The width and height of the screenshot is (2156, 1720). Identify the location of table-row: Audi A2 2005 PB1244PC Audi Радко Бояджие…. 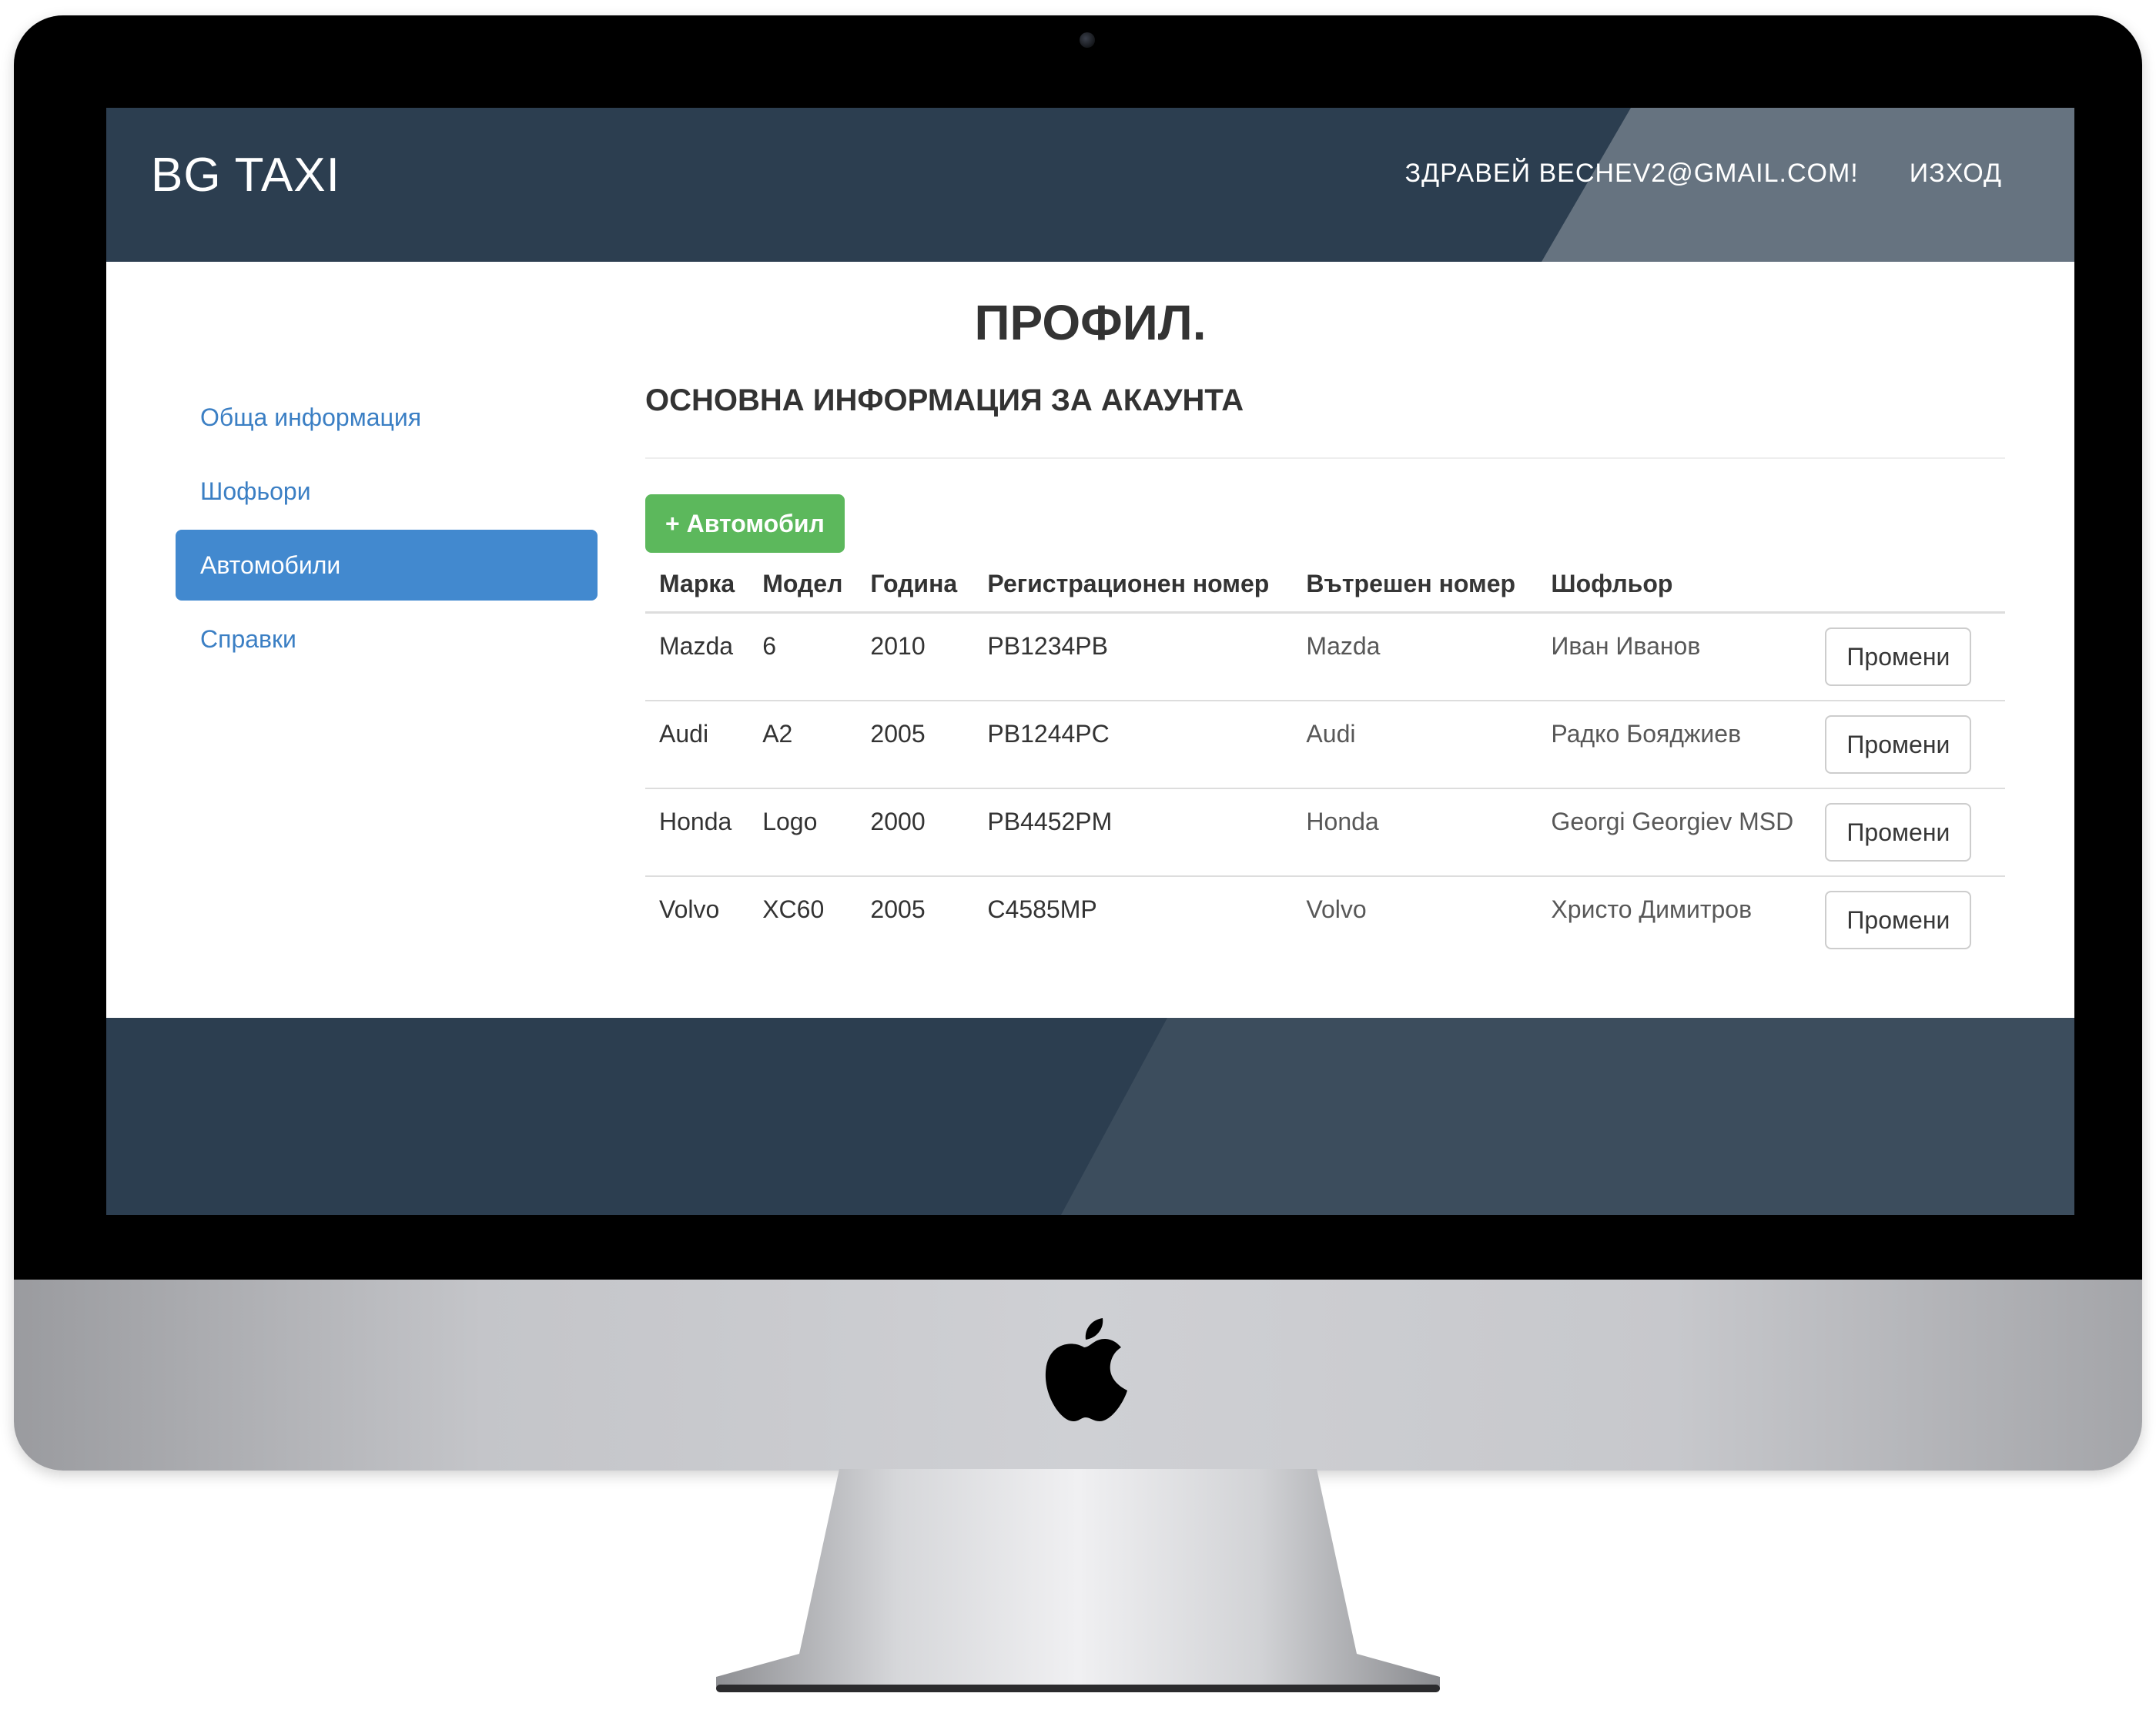
(1325, 744).